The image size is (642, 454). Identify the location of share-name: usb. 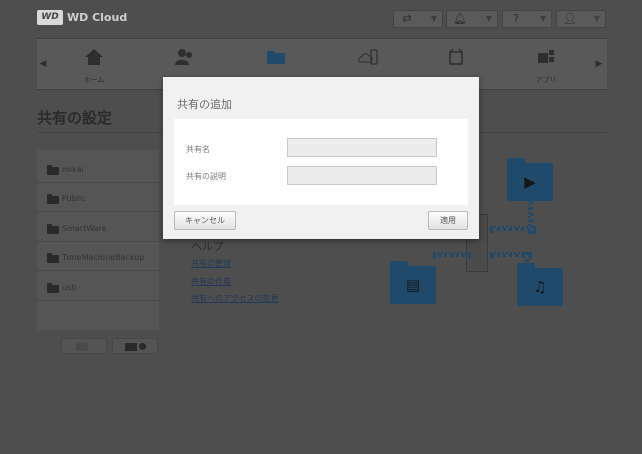
(69, 287).